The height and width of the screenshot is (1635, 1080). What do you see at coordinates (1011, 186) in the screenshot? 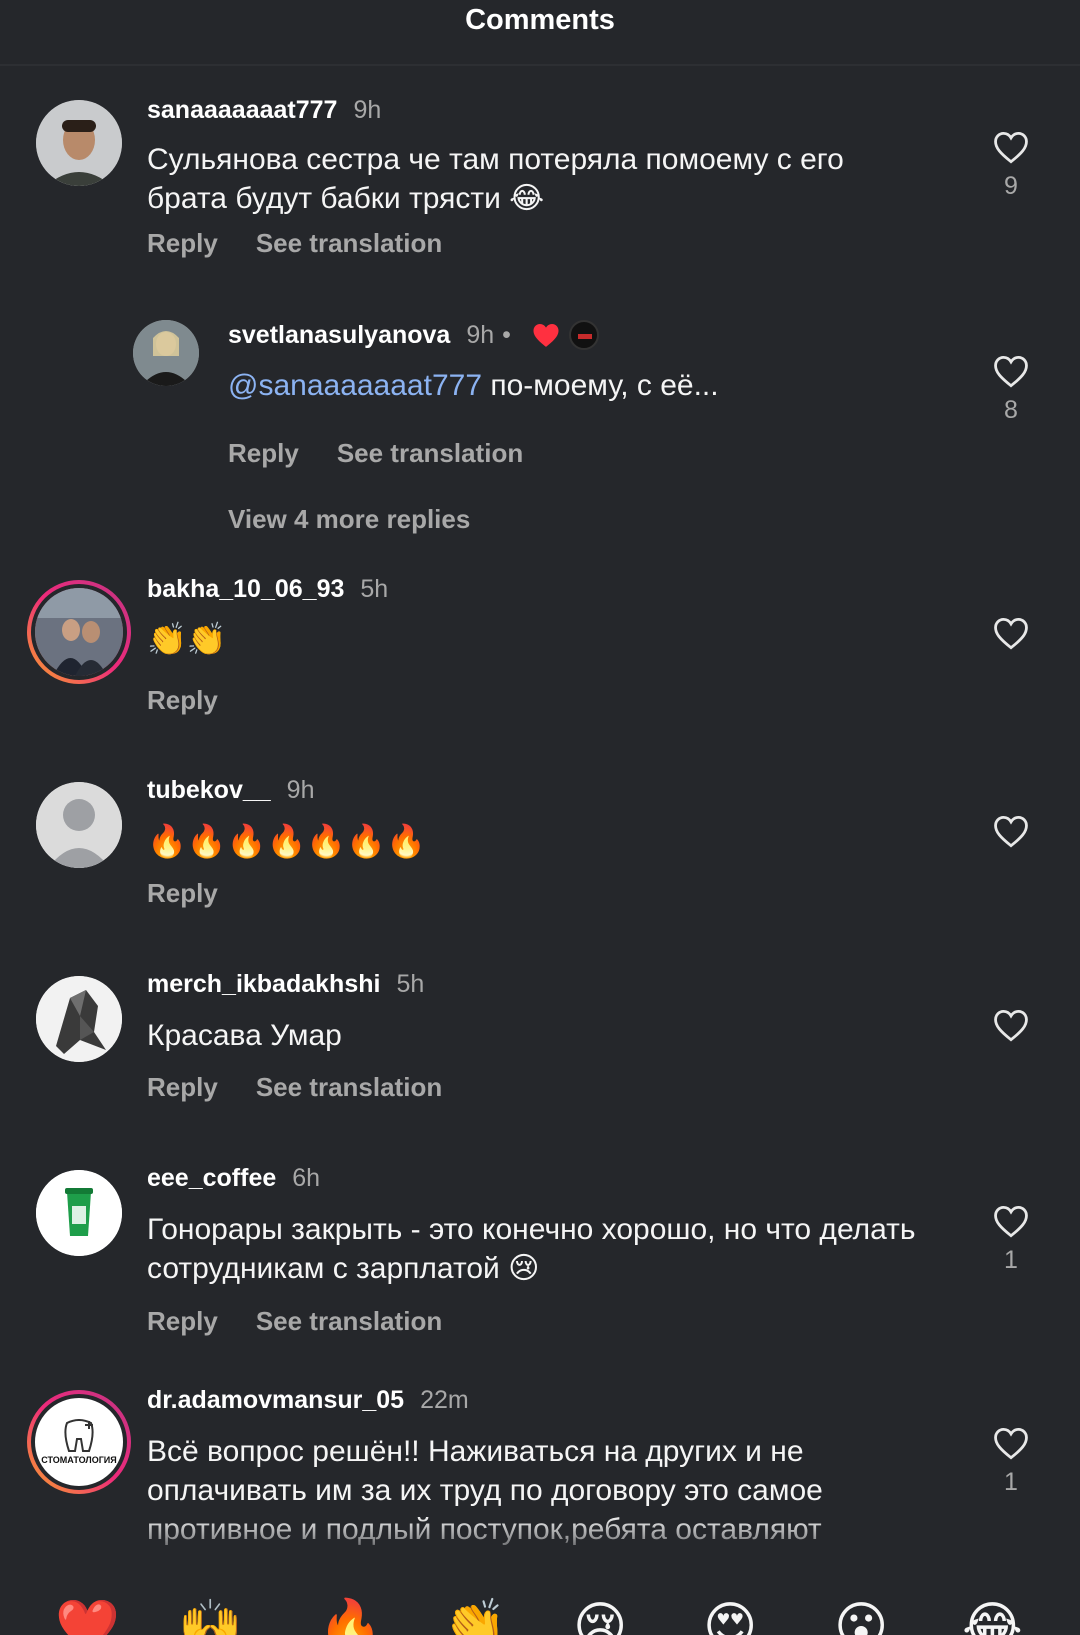
I see `like-count: 9` at bounding box center [1011, 186].